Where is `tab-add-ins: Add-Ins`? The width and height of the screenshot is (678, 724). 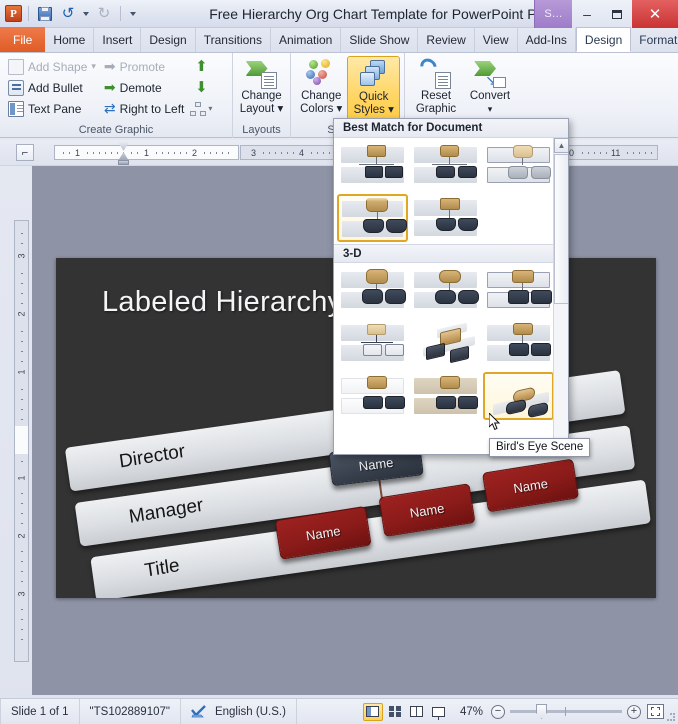
tab-add-ins: Add-Ins is located at coordinates (547, 40).